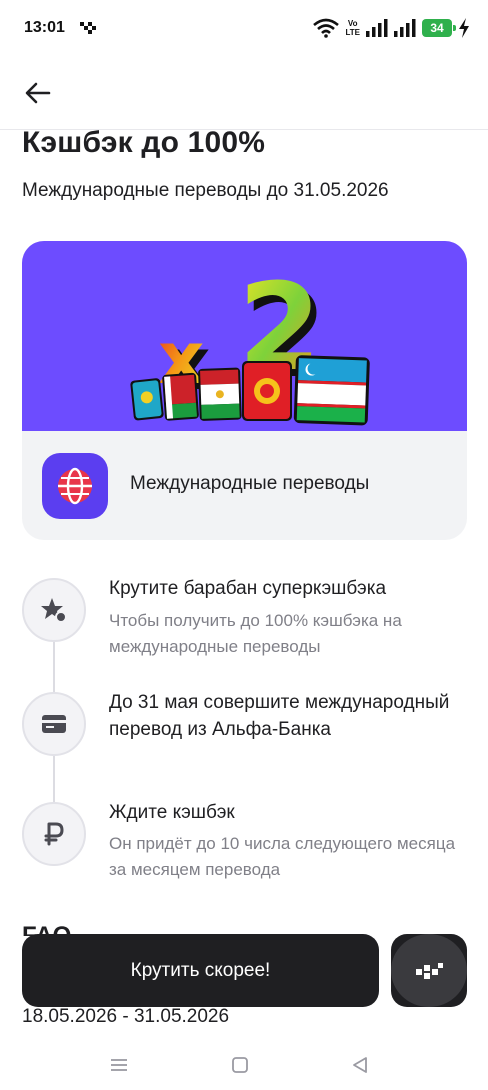 This screenshot has height=1090, width=488. I want to click on status-bar: 13:01 Vo LTE 34, so click(244, 28).